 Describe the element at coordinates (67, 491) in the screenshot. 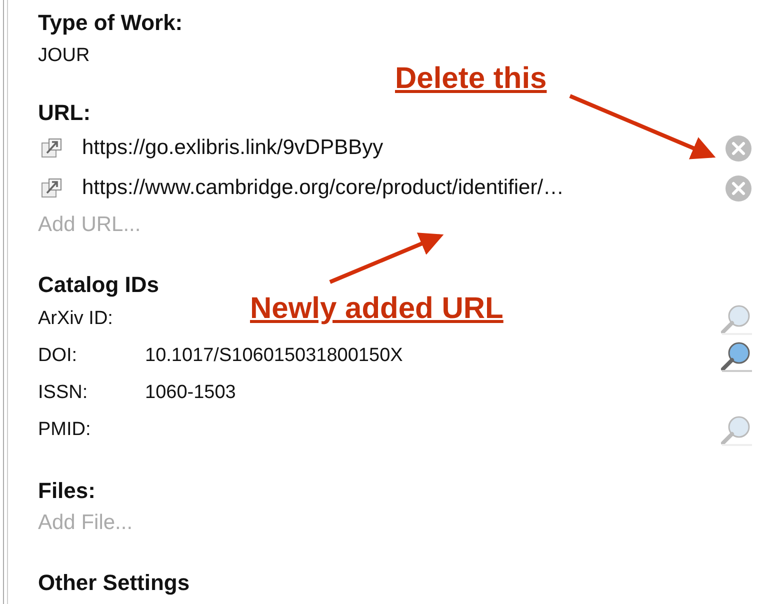

I see `section-heading: Files:` at that location.